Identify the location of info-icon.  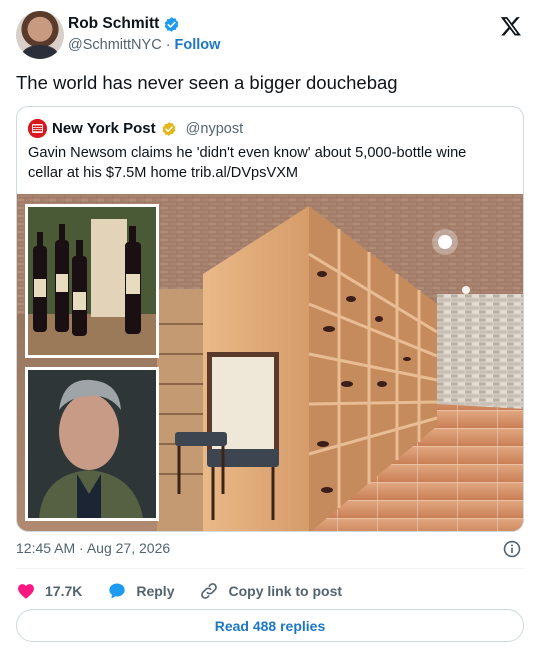
(512, 549).